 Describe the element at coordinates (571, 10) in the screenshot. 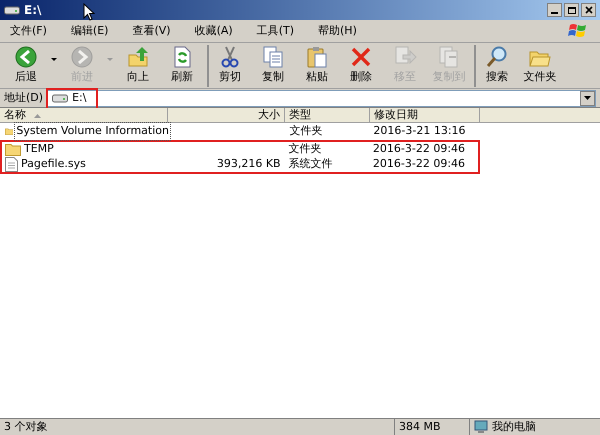

I see `maximize-button` at that location.